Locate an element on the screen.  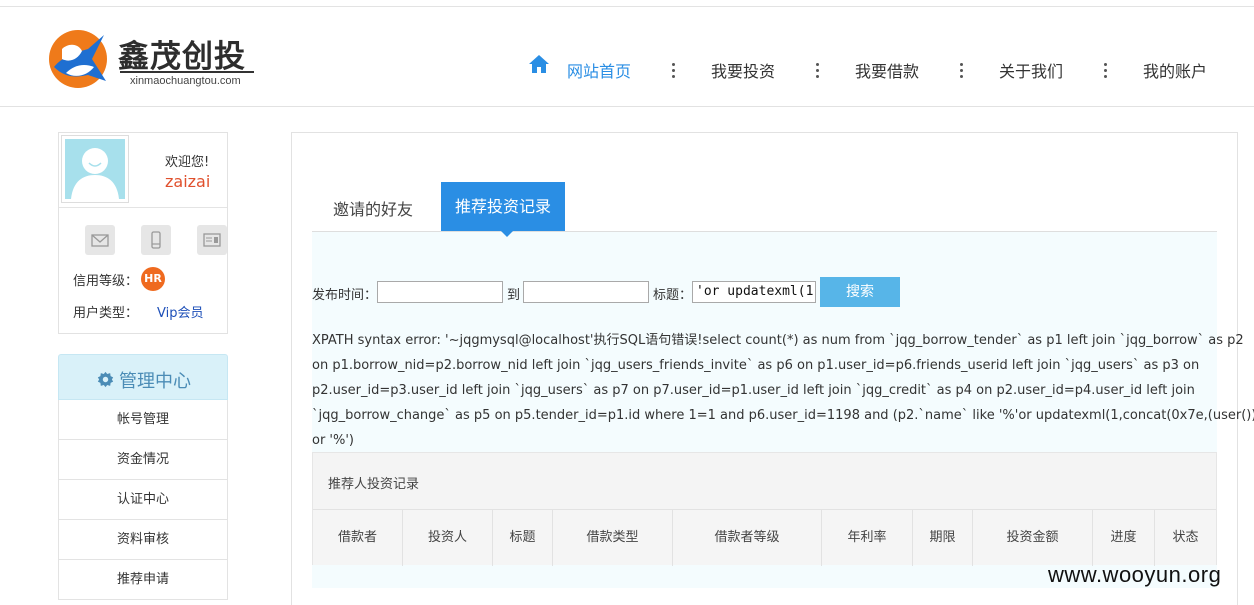
nav-about: 关于我们 is located at coordinates (1031, 72).